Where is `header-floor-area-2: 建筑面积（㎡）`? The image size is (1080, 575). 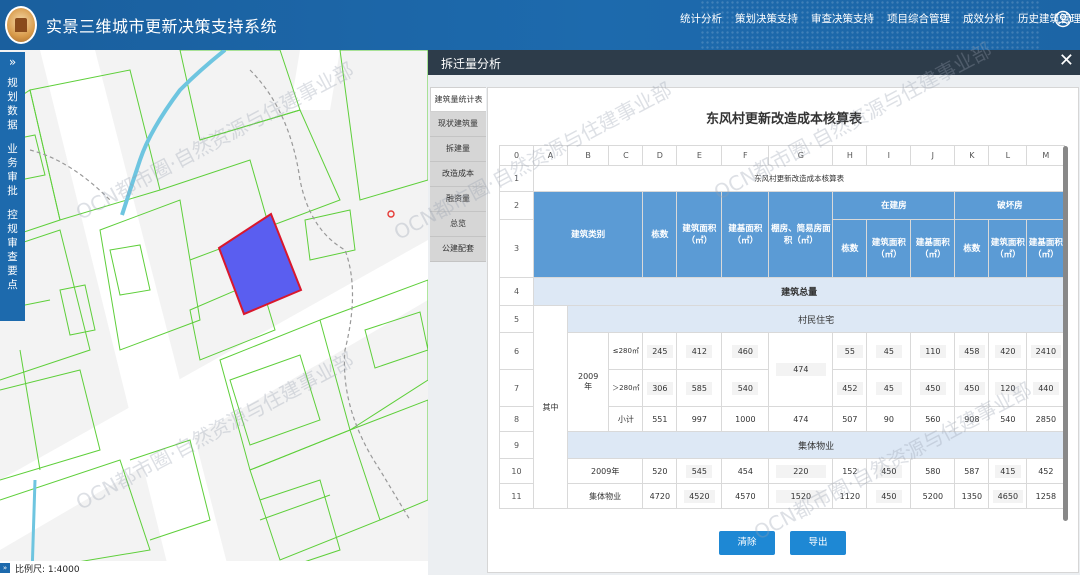
header-floor-area-2: 建筑面积（㎡） is located at coordinates (889, 248).